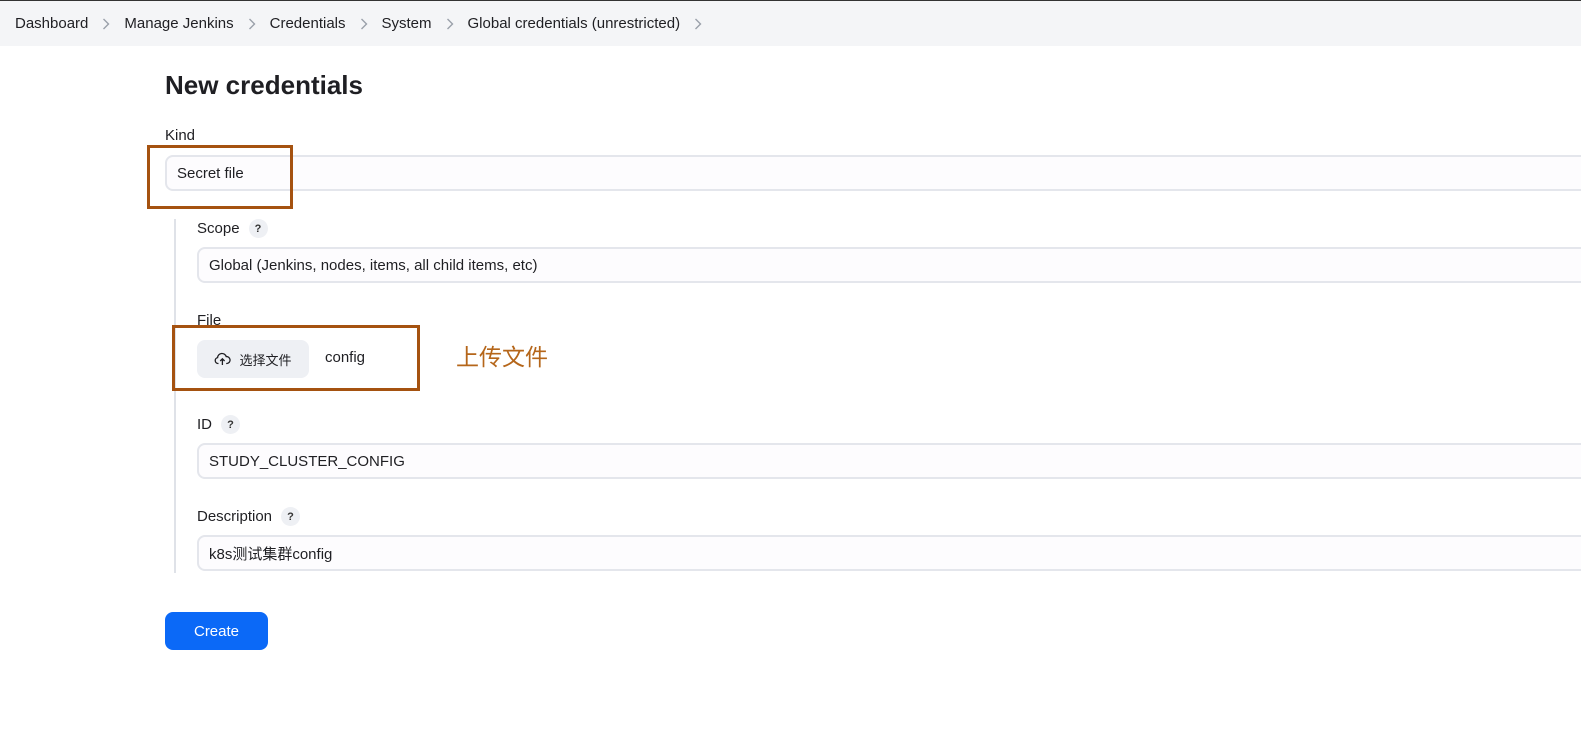 The height and width of the screenshot is (753, 1581). Describe the element at coordinates (218, 424) in the screenshot. I see `id-label: ID ?` at that location.